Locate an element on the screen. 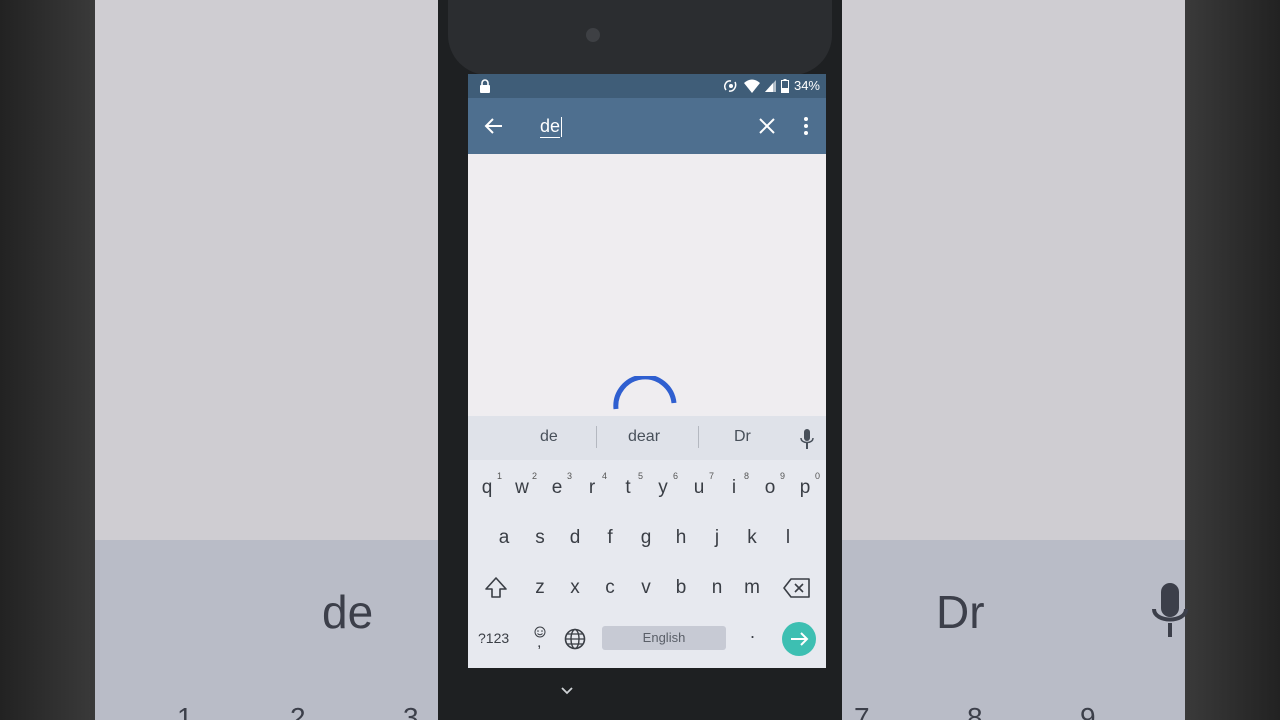 Image resolution: width=1280 pixels, height=720 pixels. status-icons: 34% is located at coordinates (771, 86).